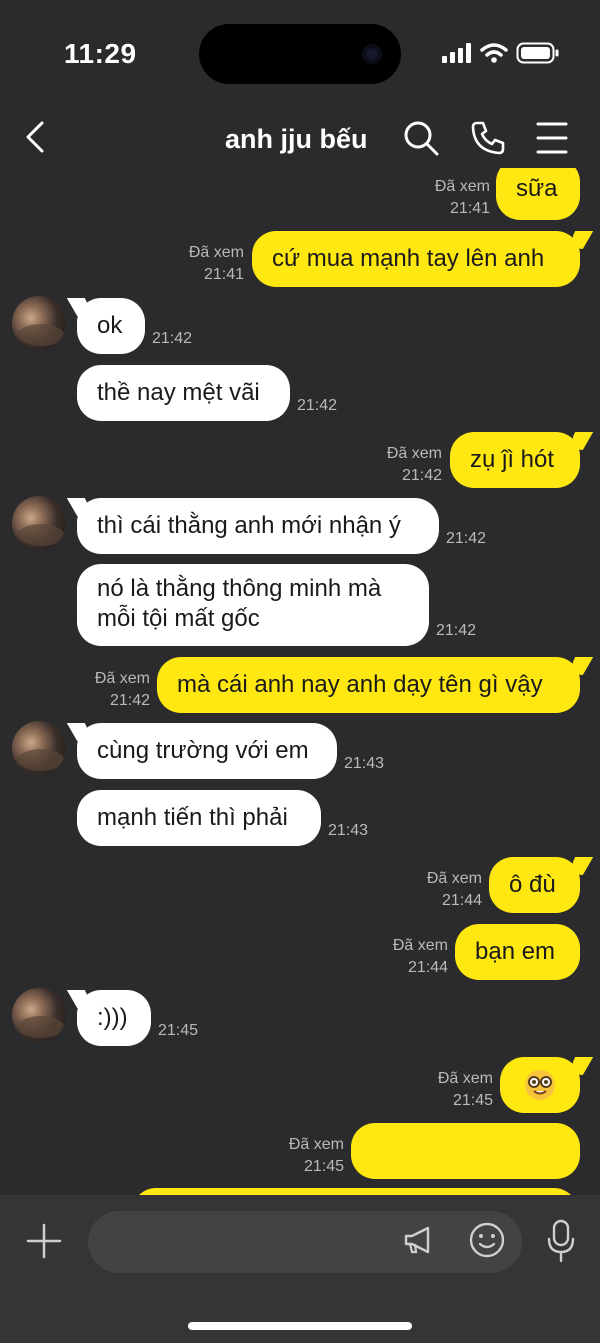 This screenshot has height=1343, width=600. I want to click on input-bar, so click(300, 1269).